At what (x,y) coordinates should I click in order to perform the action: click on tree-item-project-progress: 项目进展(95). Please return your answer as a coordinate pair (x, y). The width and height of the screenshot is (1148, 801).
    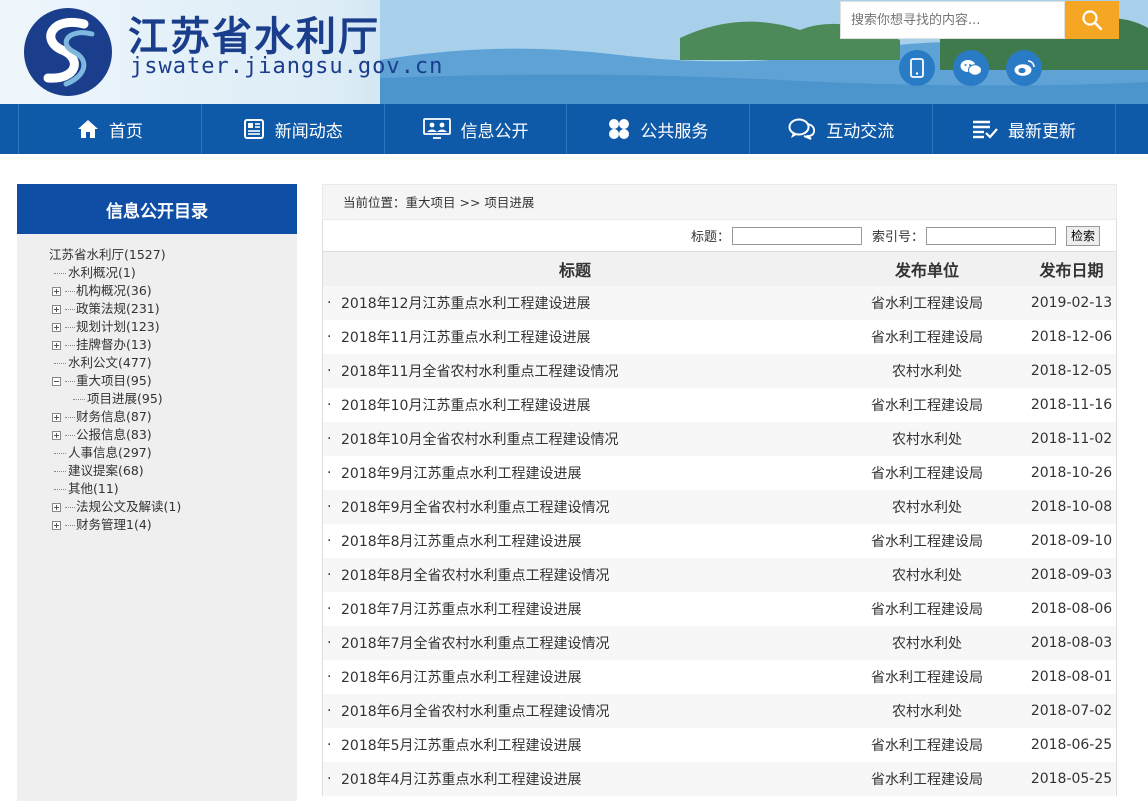
    Looking at the image, I should click on (173, 399).